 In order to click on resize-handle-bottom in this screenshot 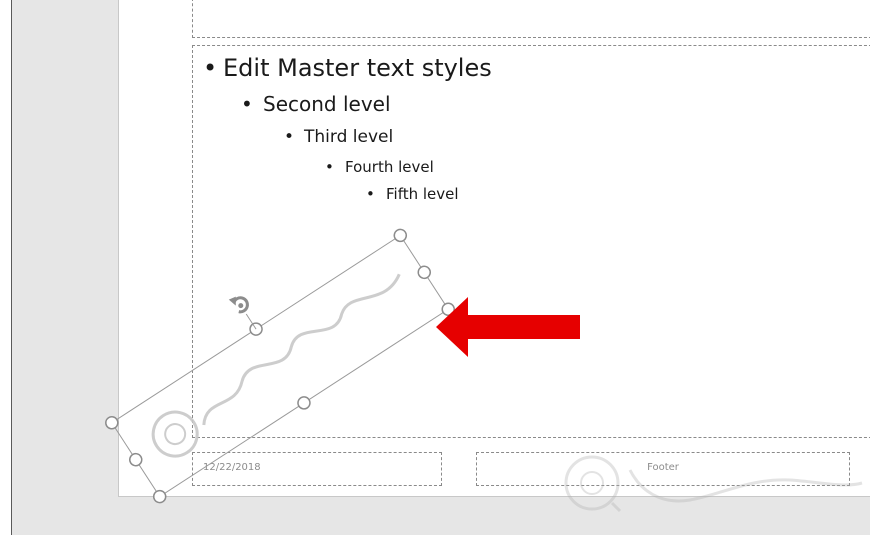, I will do `click(304, 403)`.